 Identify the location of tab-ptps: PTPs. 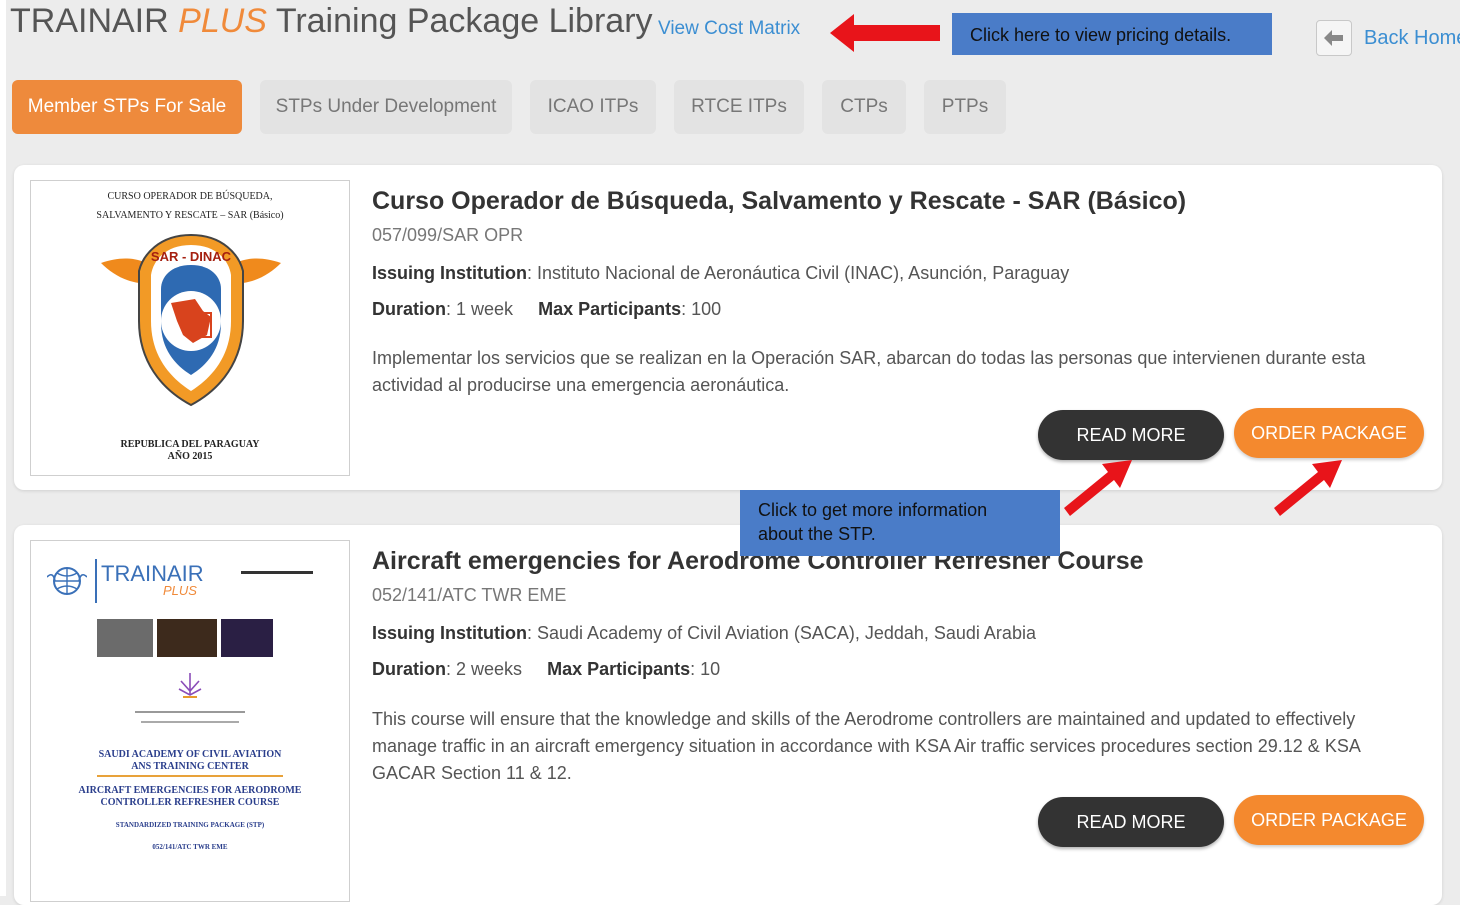
(965, 107).